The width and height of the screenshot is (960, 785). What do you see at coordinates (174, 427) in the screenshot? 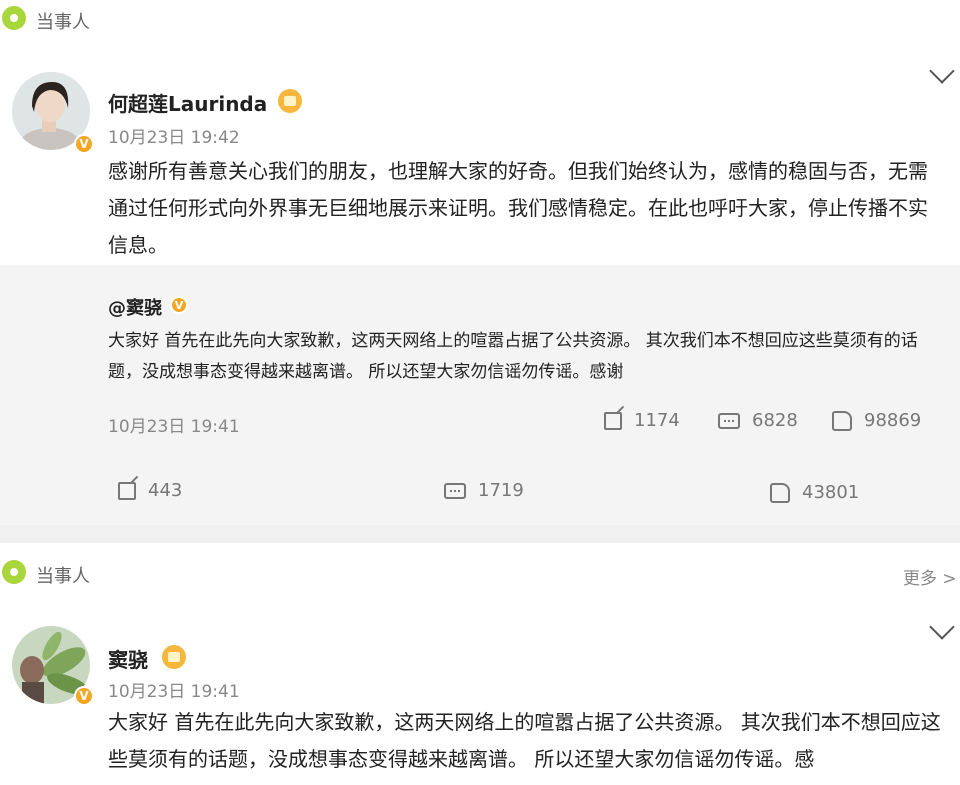
I see `repost-timestamp: 10月23日 19:41` at bounding box center [174, 427].